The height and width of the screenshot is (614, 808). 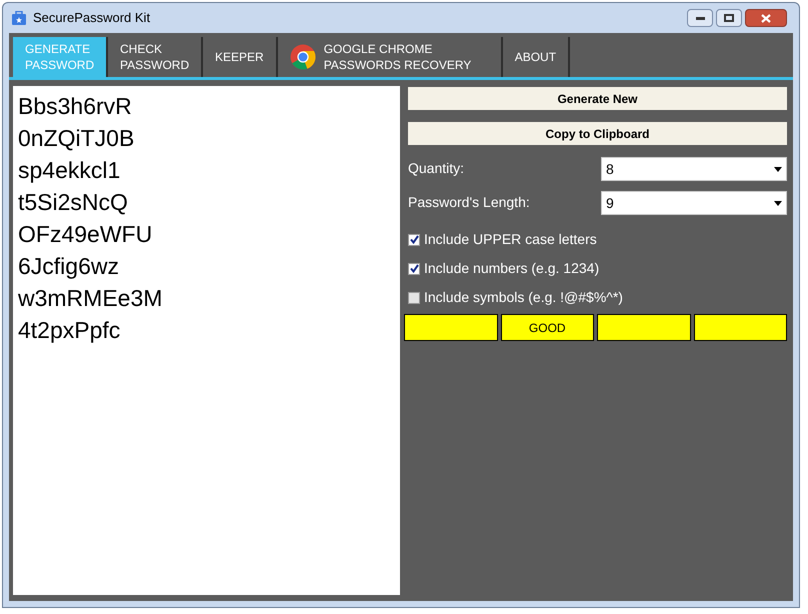 What do you see at coordinates (694, 169) in the screenshot?
I see `dropdown: 8` at bounding box center [694, 169].